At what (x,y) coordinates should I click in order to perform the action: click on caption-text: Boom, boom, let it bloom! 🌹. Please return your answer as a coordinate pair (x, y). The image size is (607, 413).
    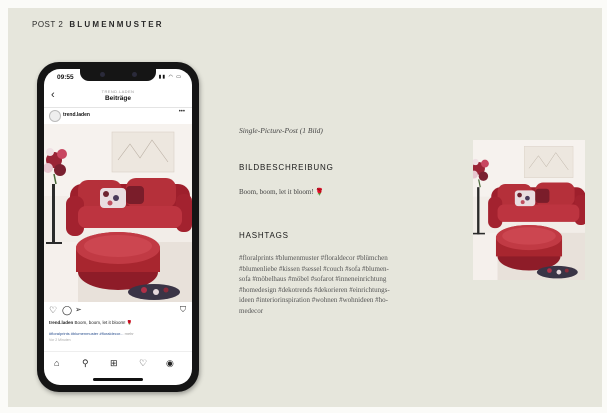
    Looking at the image, I should click on (103, 322).